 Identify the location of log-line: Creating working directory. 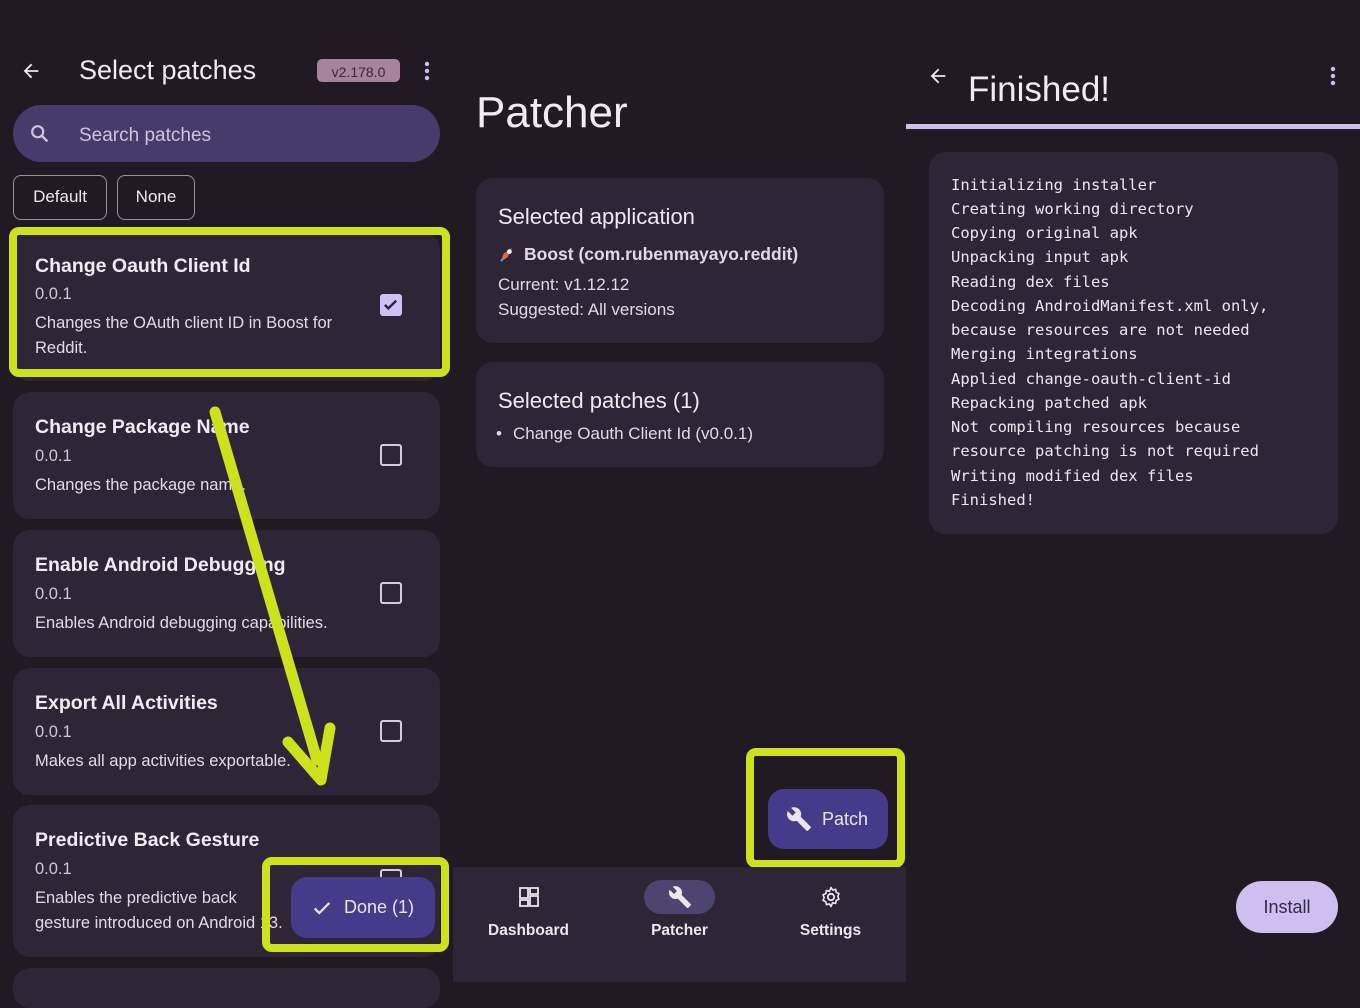
(1072, 209).